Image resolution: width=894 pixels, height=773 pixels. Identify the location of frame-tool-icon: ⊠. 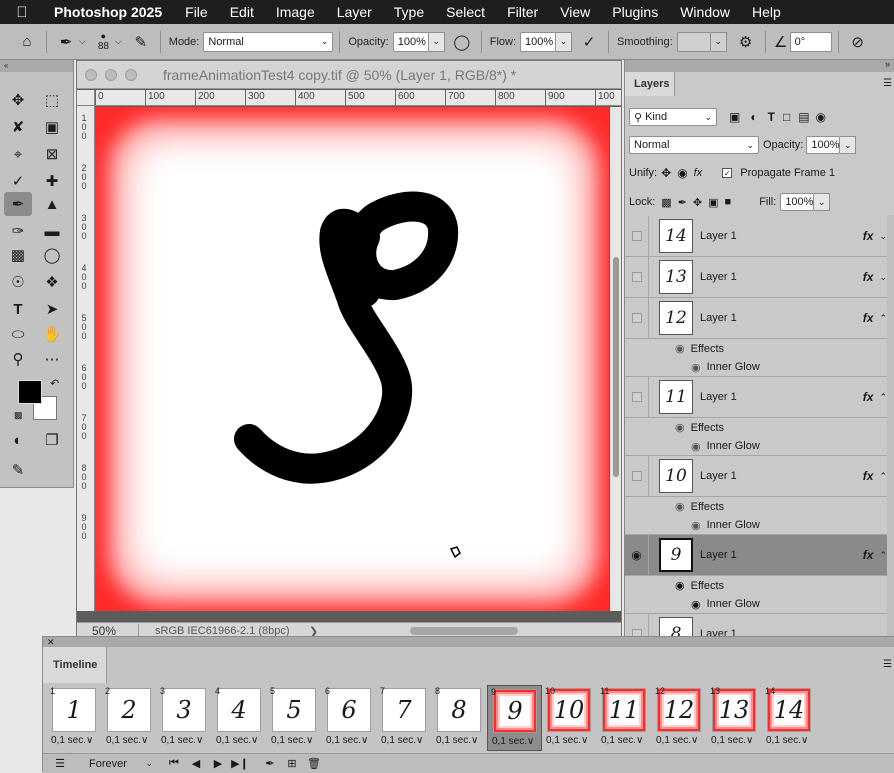
(52, 154).